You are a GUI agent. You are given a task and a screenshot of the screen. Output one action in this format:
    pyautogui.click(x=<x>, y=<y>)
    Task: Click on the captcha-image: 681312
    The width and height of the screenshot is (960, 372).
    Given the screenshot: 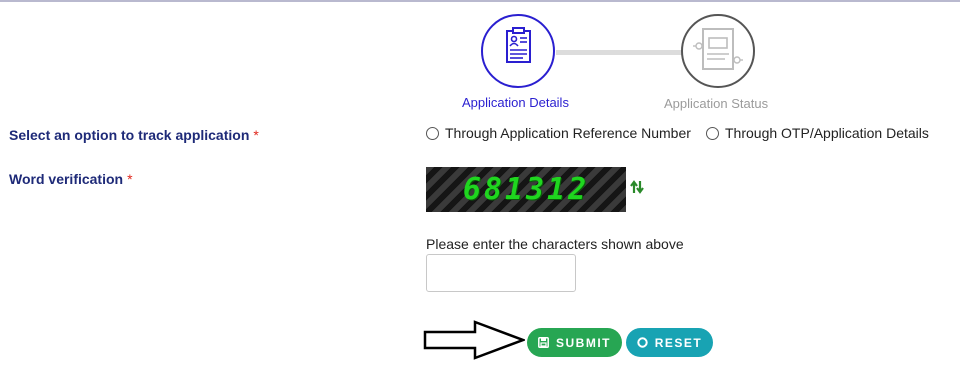 What is the action you would take?
    pyautogui.click(x=526, y=189)
    